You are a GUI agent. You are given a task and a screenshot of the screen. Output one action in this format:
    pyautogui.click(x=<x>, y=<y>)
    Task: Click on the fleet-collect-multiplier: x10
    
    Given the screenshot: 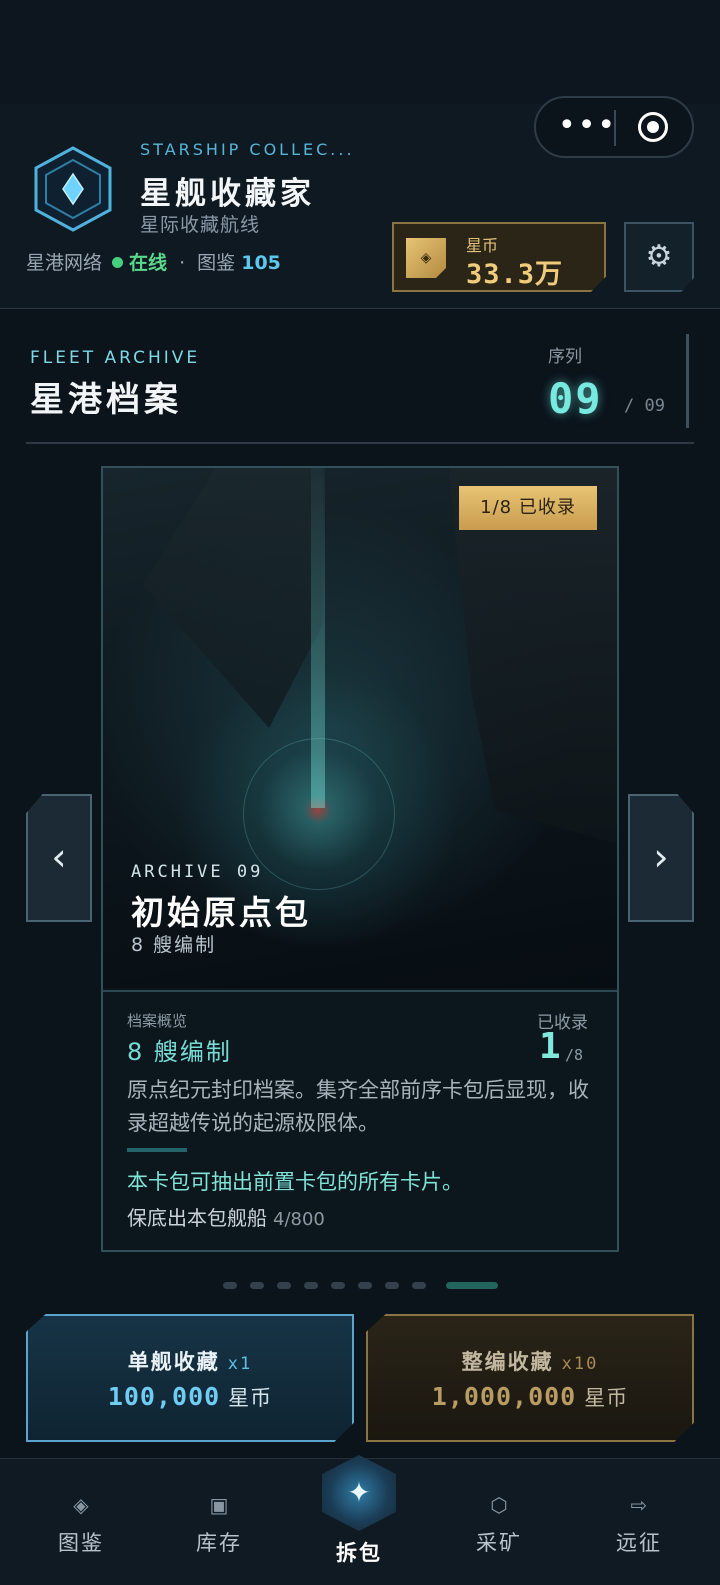 What is the action you would take?
    pyautogui.click(x=580, y=1364)
    